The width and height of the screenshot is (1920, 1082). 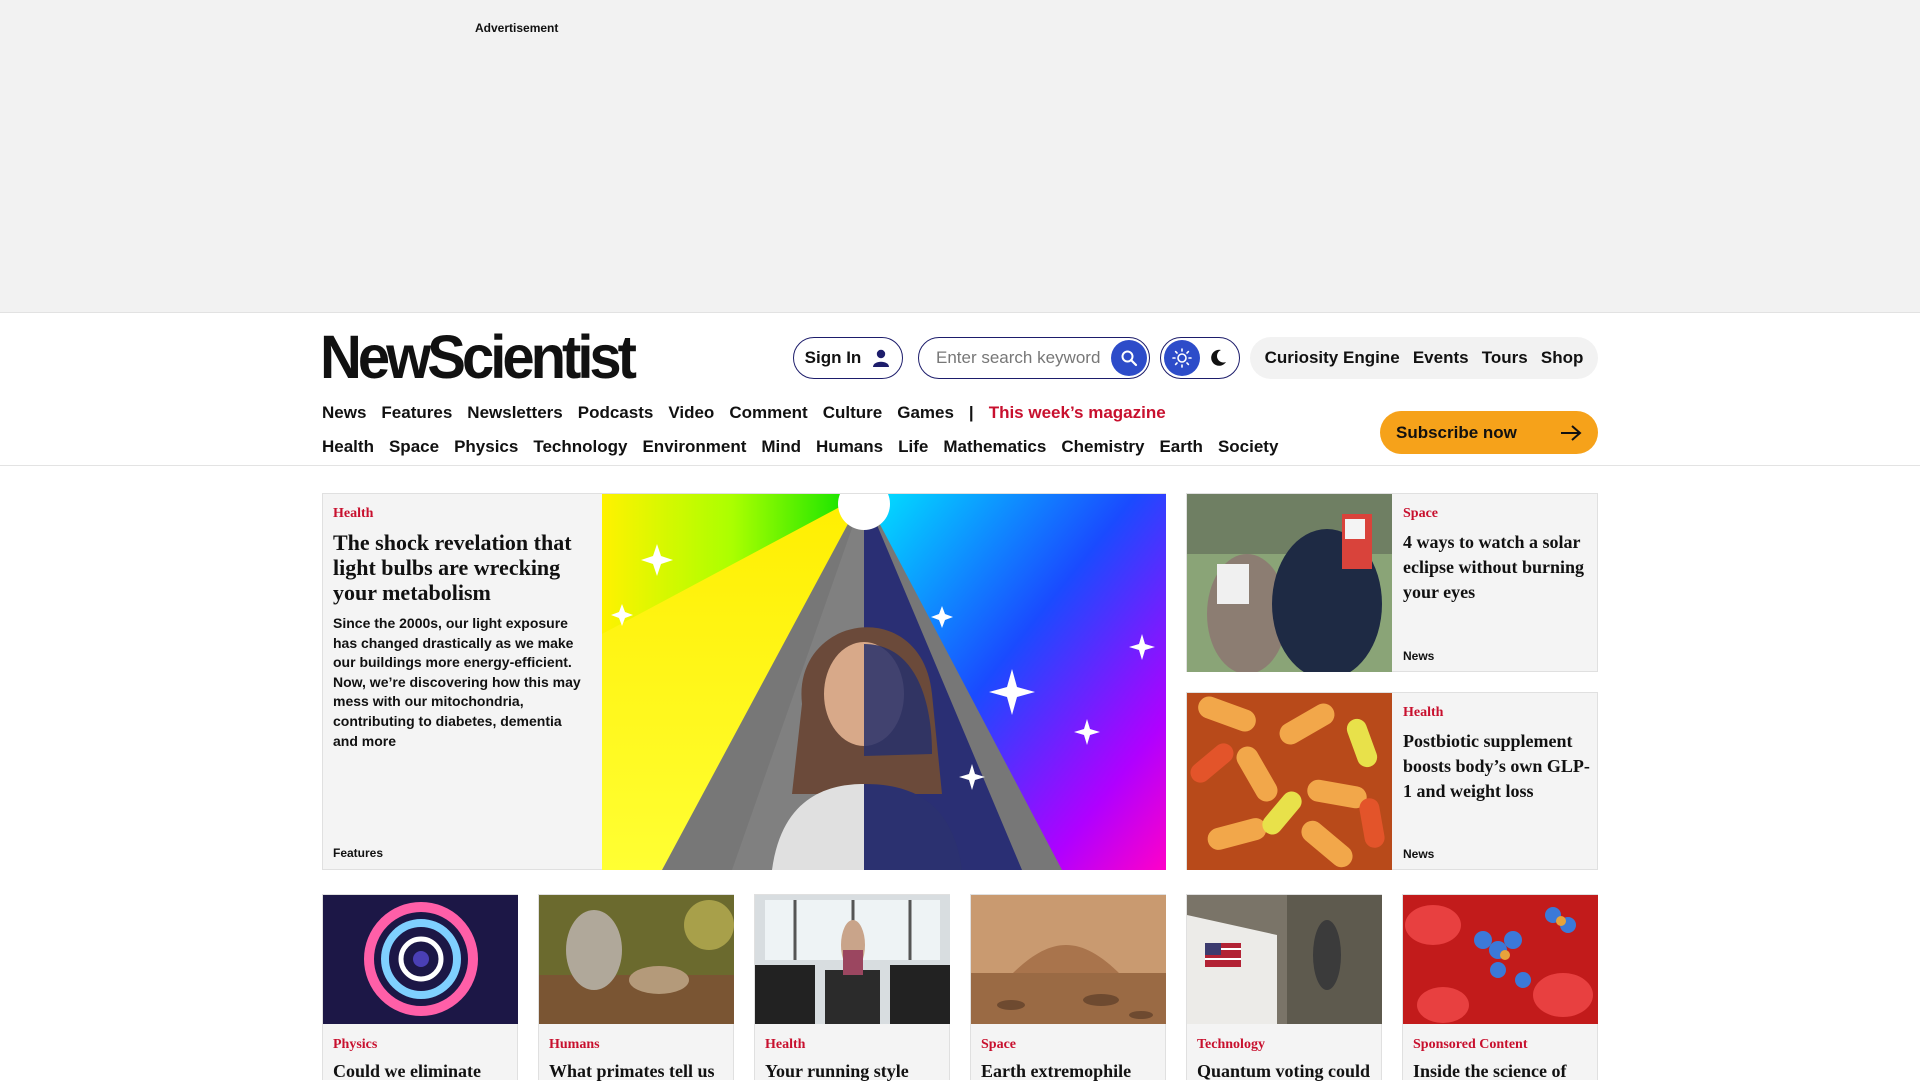 I want to click on grid-story-card: Health Your running style, so click(x=852, y=988).